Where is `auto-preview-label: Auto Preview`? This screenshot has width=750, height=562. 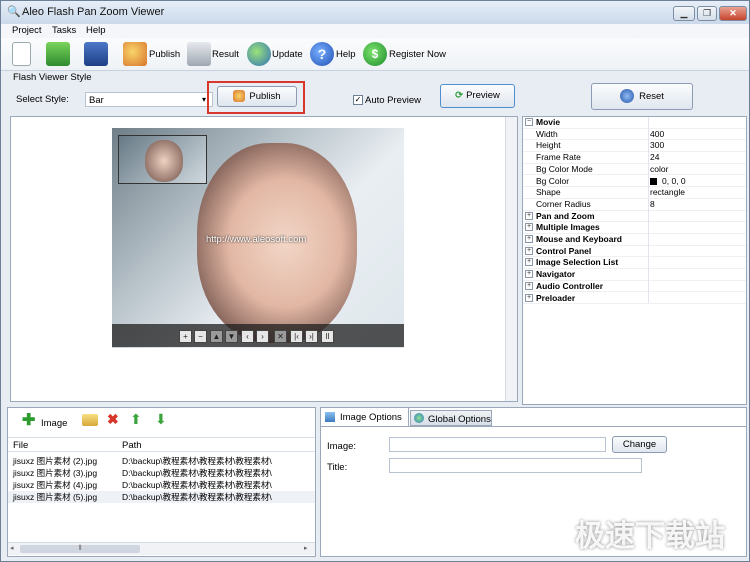 auto-preview-label: Auto Preview is located at coordinates (393, 100).